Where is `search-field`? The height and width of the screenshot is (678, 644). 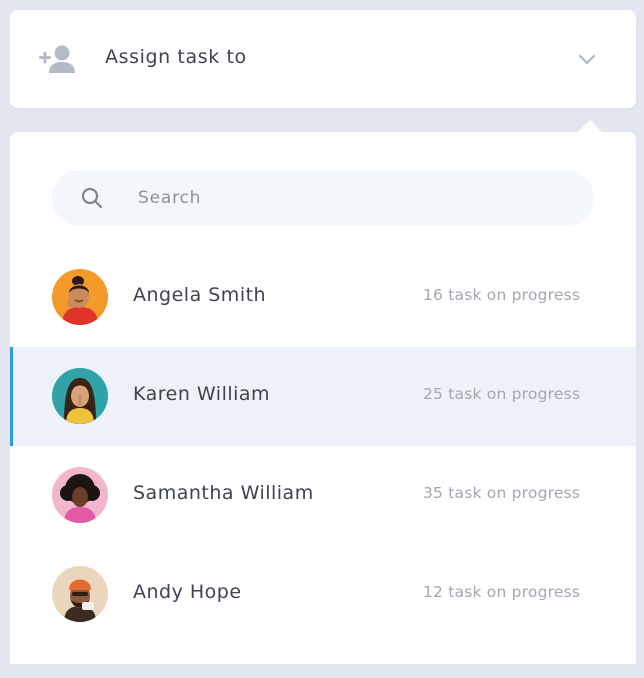
search-field is located at coordinates (323, 198).